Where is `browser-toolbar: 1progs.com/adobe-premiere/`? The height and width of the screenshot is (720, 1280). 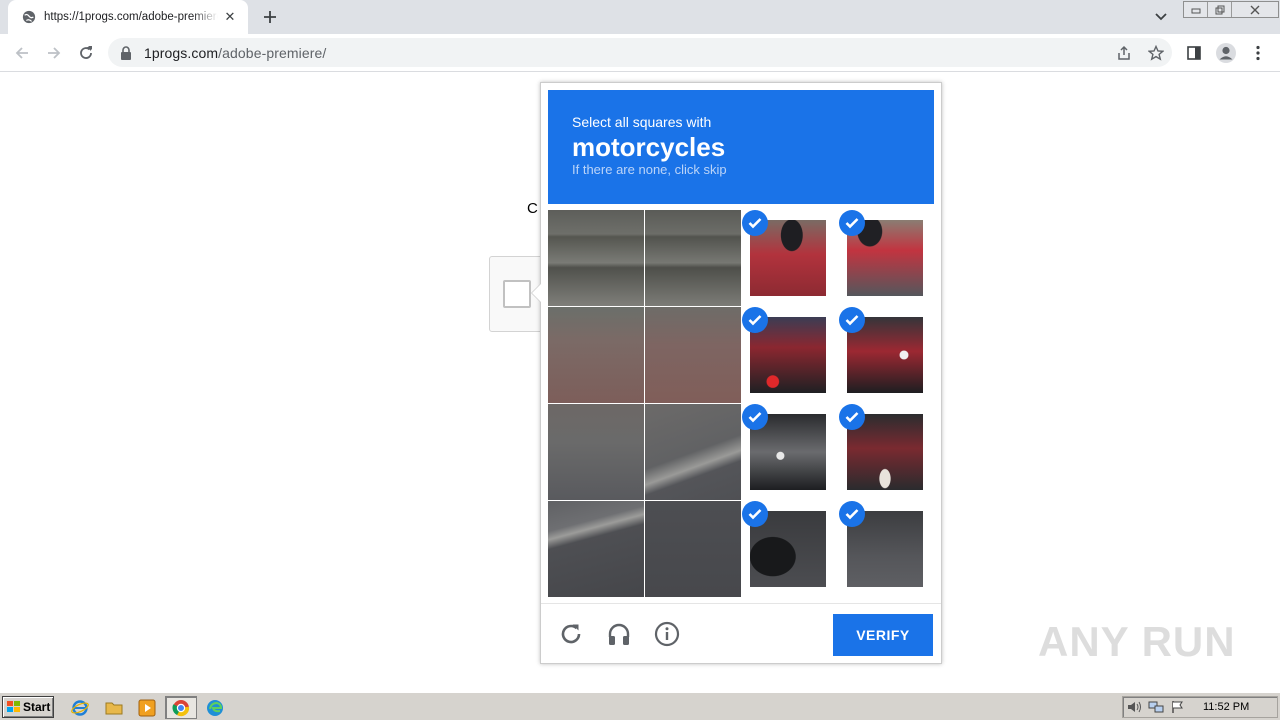 browser-toolbar: 1progs.com/adobe-premiere/ is located at coordinates (640, 53).